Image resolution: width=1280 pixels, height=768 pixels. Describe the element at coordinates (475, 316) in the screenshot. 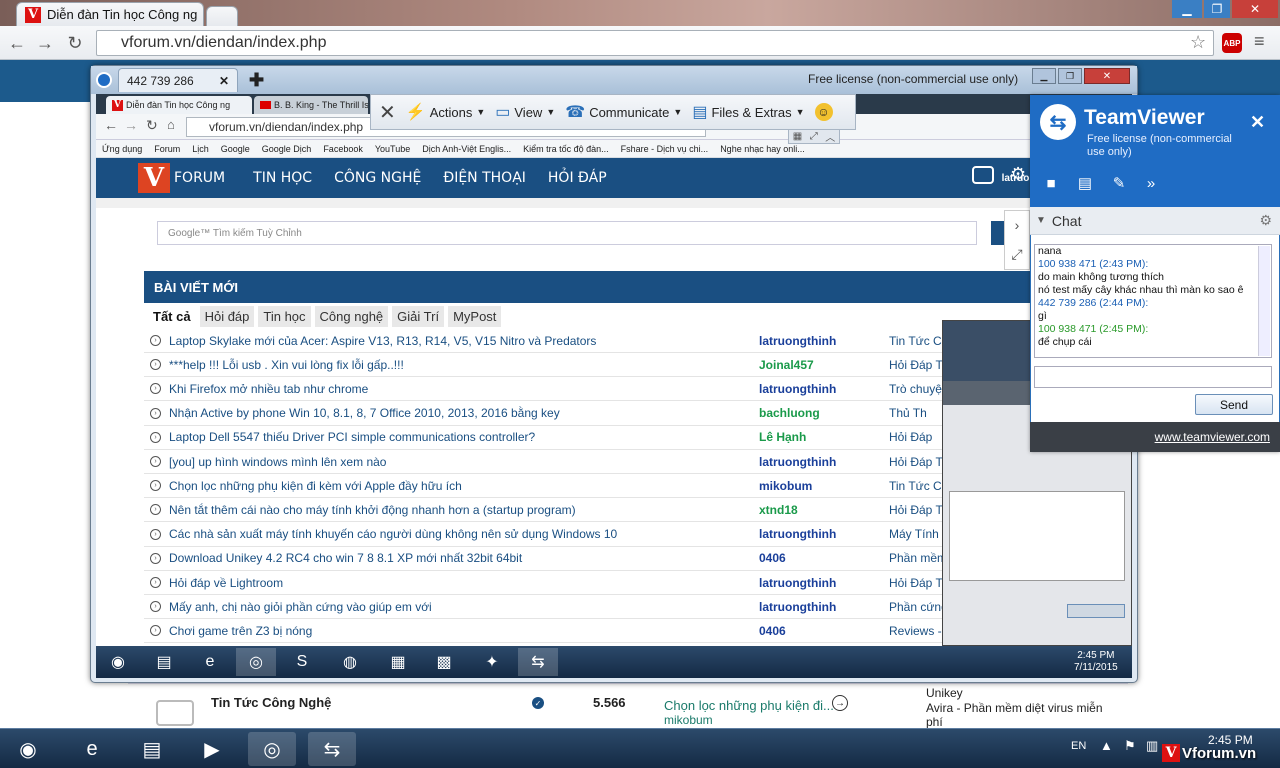

I see `filter-mypost: MyPost` at that location.